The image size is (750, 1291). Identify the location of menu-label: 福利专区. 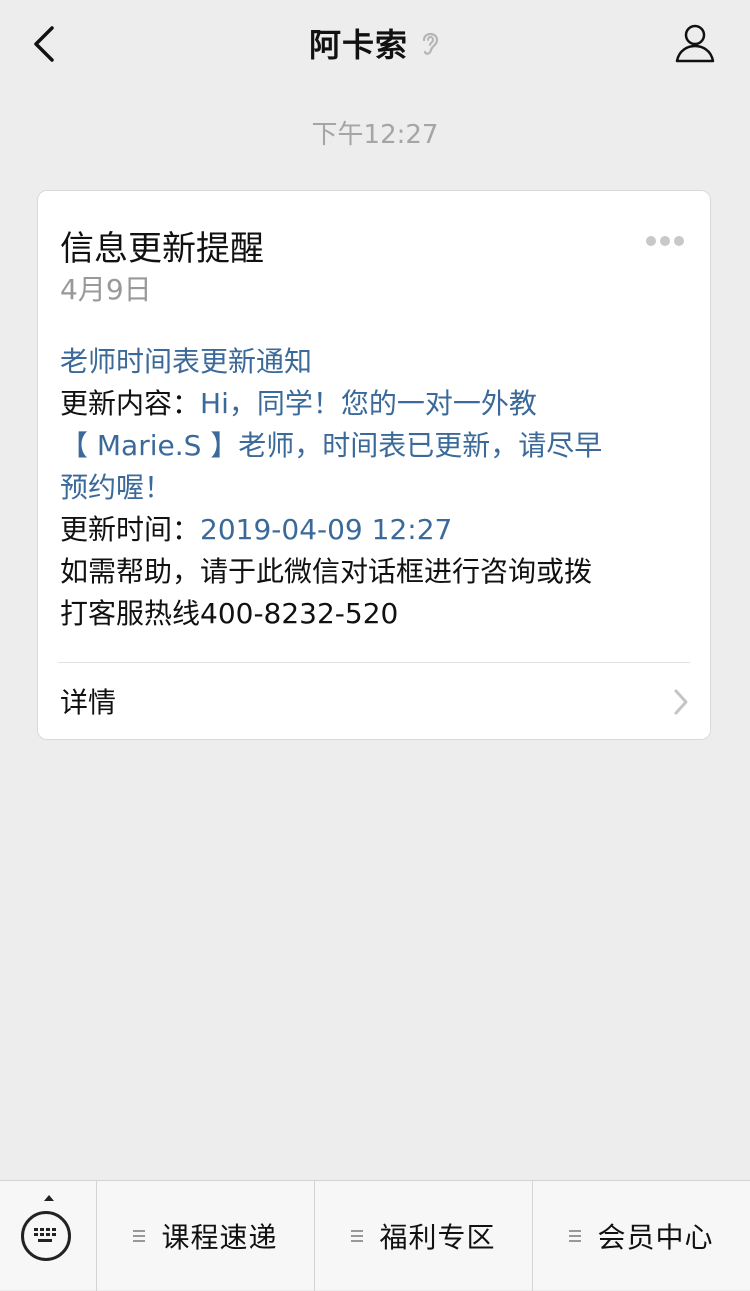
(437, 1237).